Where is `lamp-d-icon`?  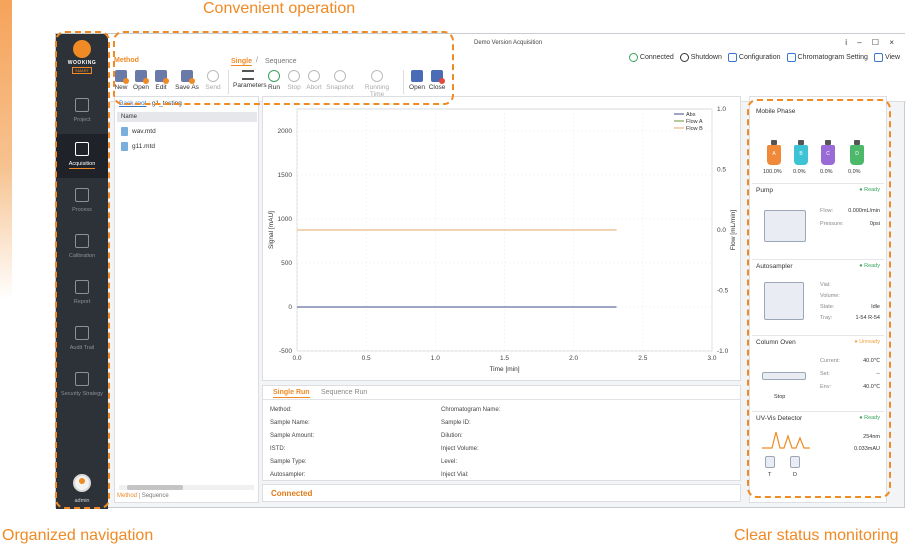 lamp-d-icon is located at coordinates (795, 462).